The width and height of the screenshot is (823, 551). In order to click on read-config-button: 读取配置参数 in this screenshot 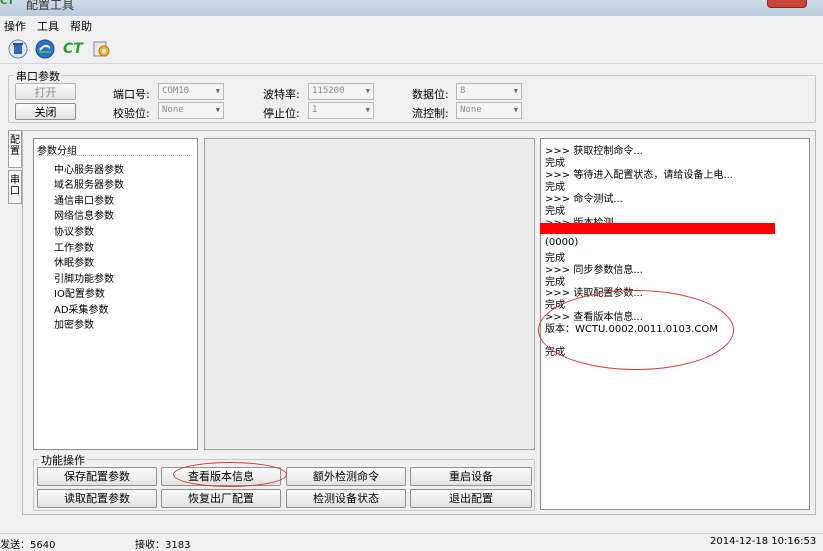, I will do `click(97, 498)`.